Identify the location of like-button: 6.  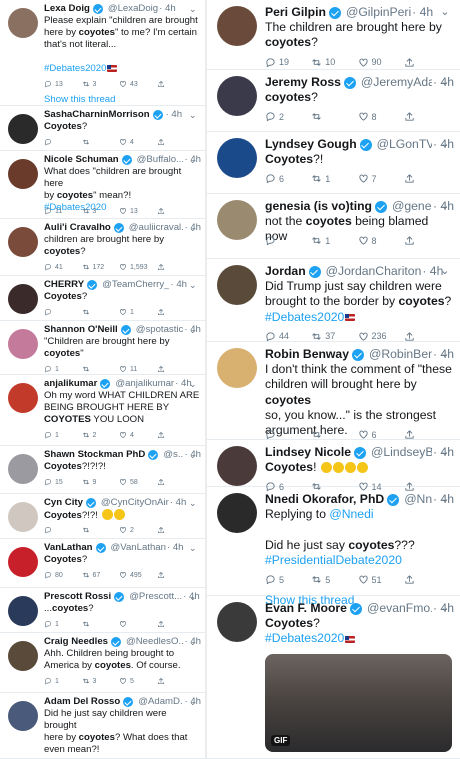
(381, 434).